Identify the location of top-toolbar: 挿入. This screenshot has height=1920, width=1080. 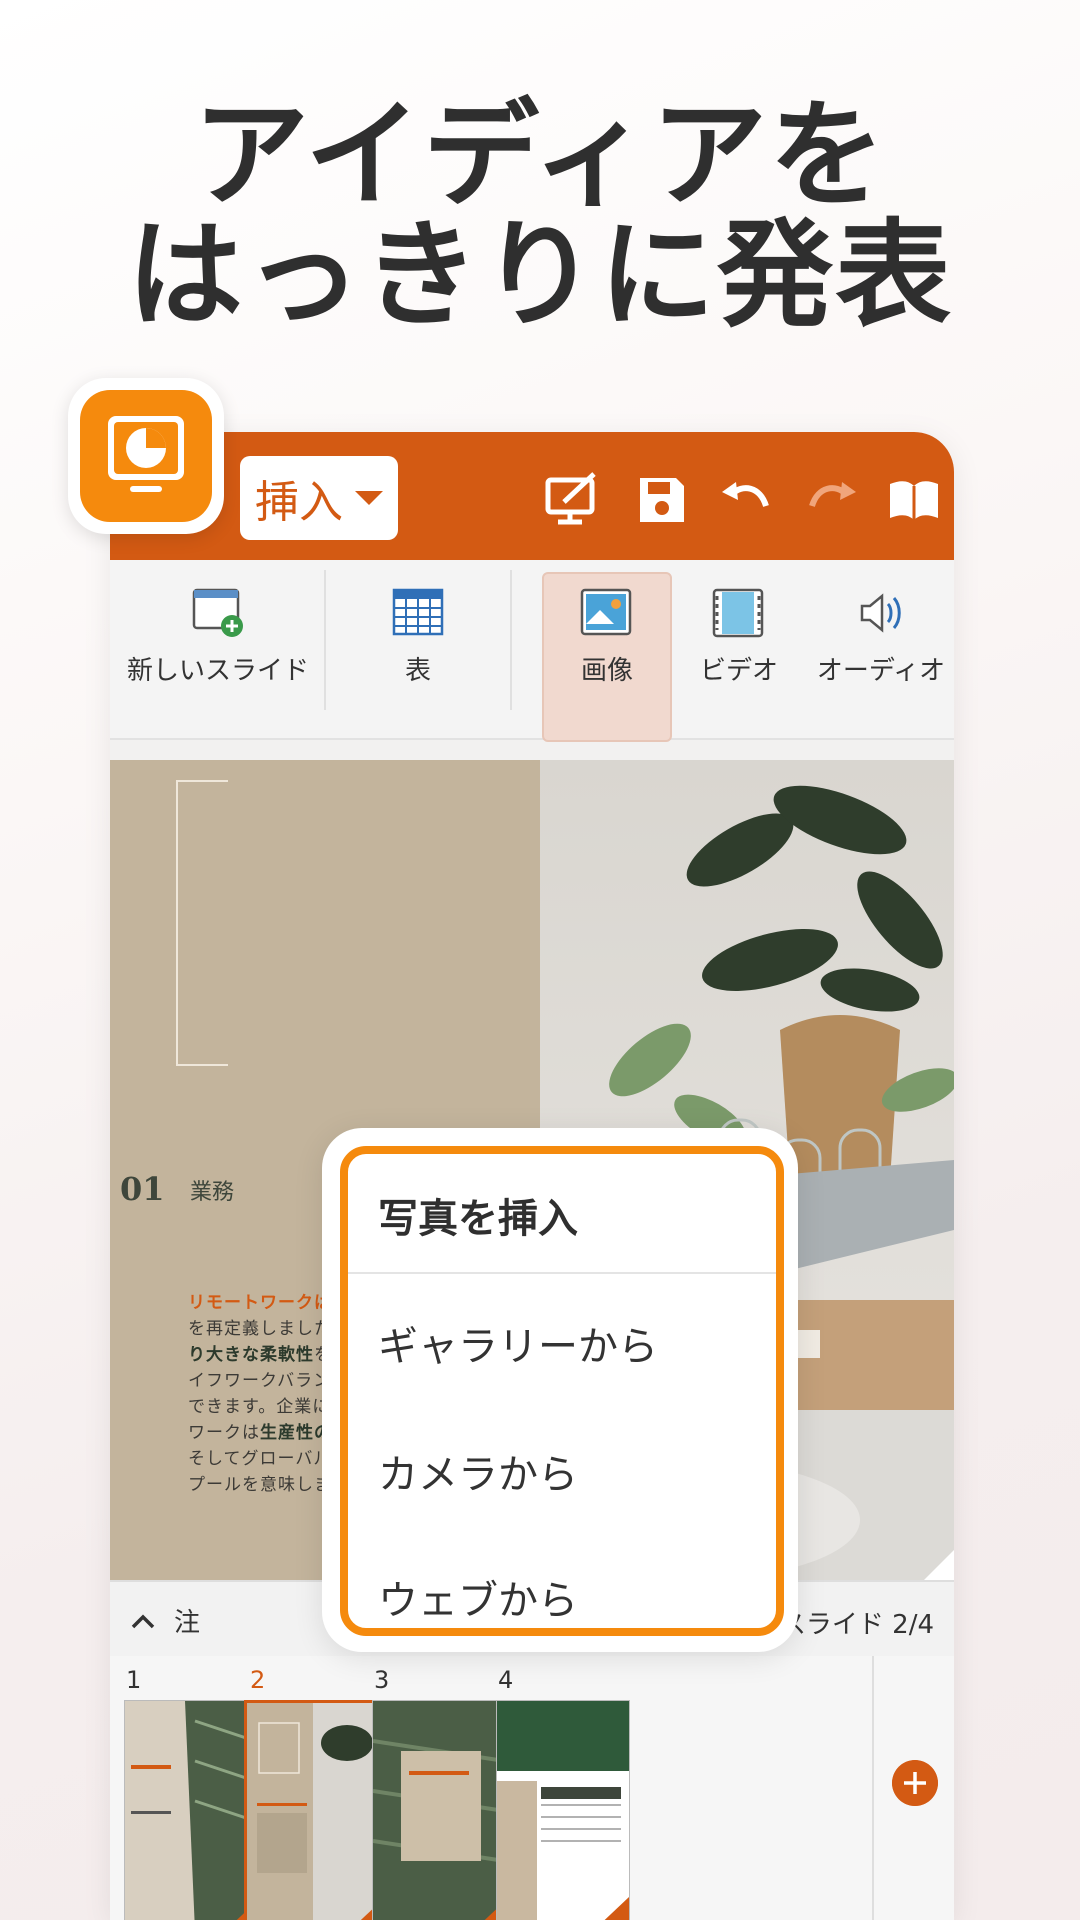
(532, 496).